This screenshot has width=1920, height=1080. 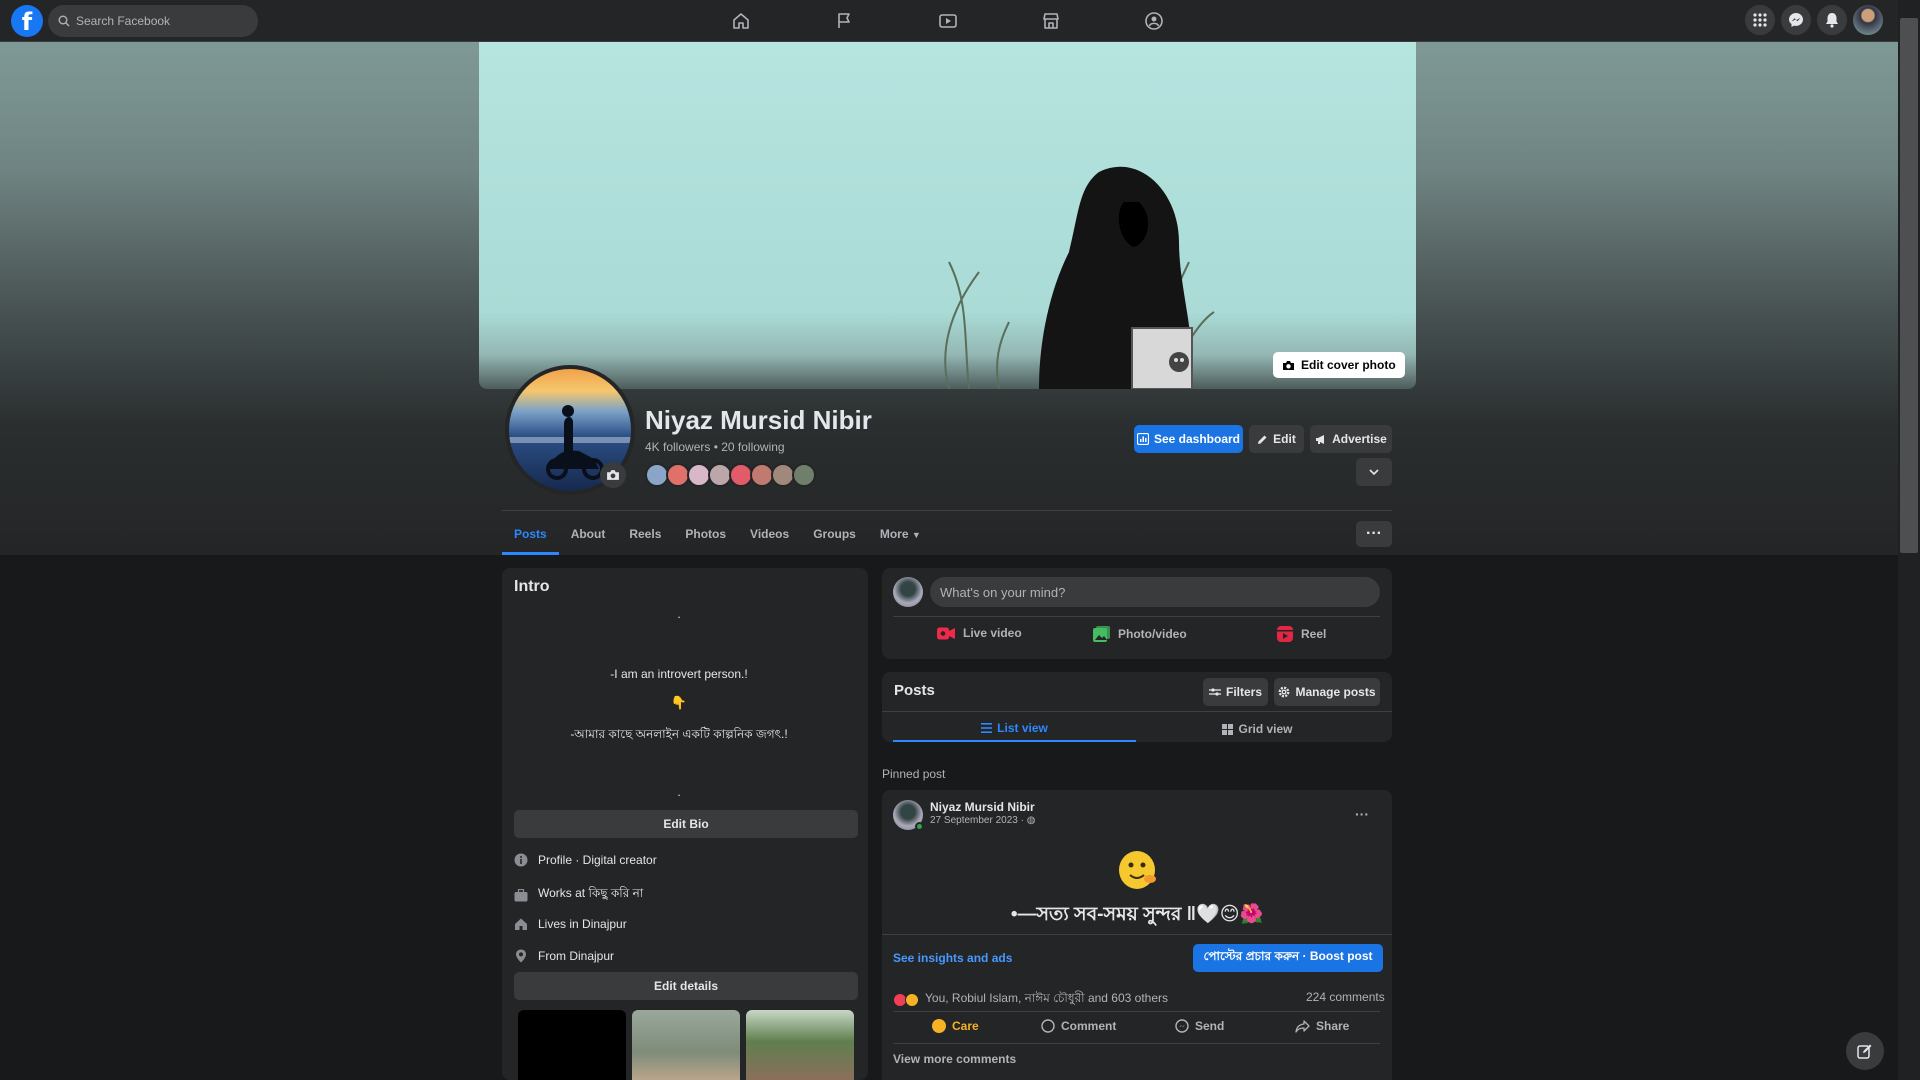 What do you see at coordinates (965, 1026) in the screenshot?
I see `care-label: Care` at bounding box center [965, 1026].